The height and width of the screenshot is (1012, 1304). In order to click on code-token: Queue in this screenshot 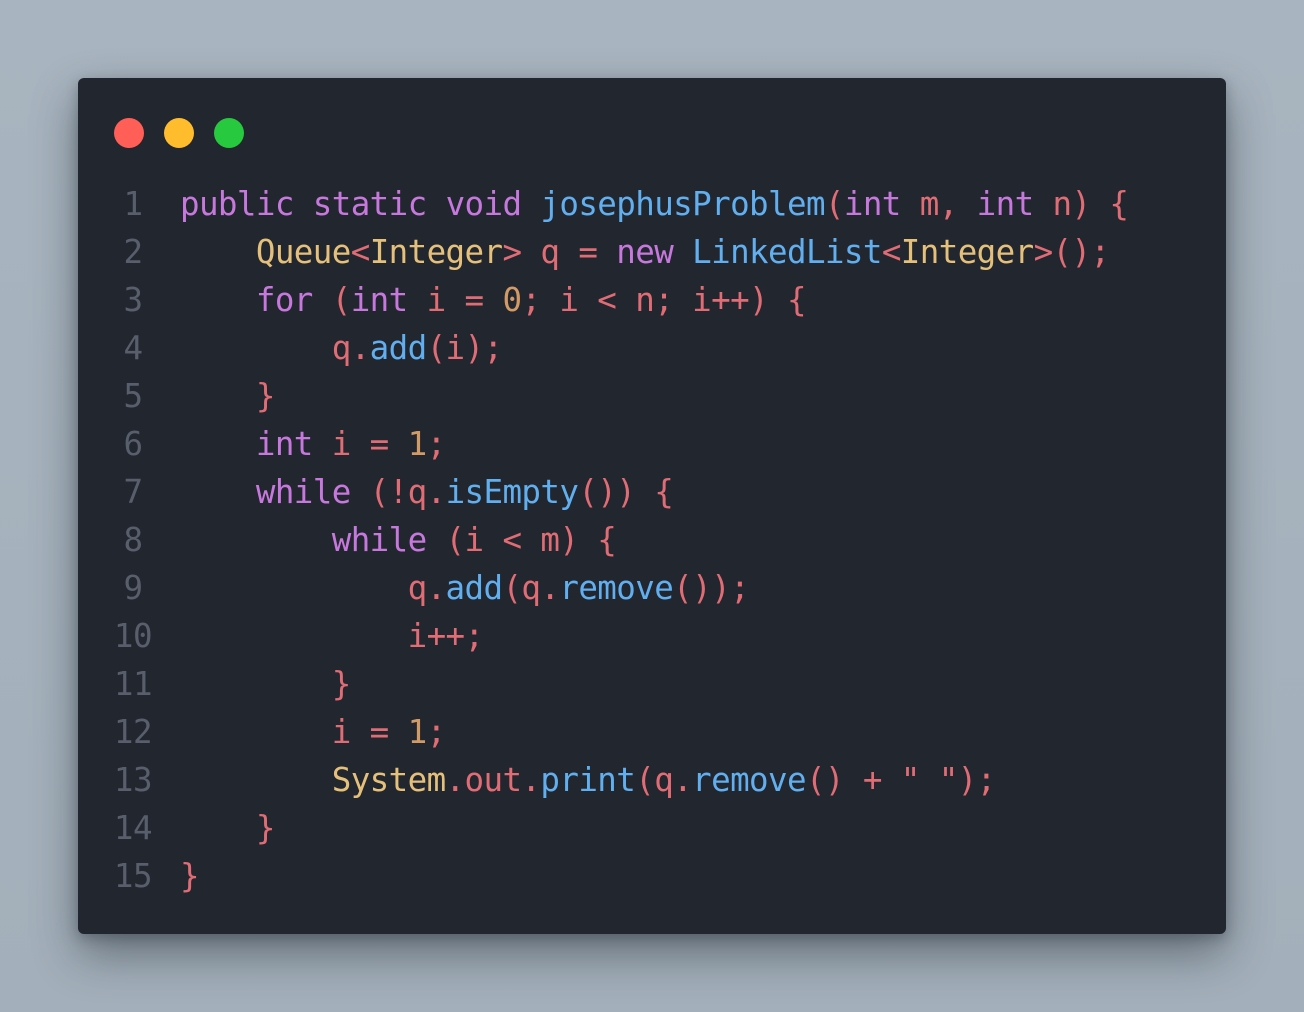, I will do `click(303, 252)`.